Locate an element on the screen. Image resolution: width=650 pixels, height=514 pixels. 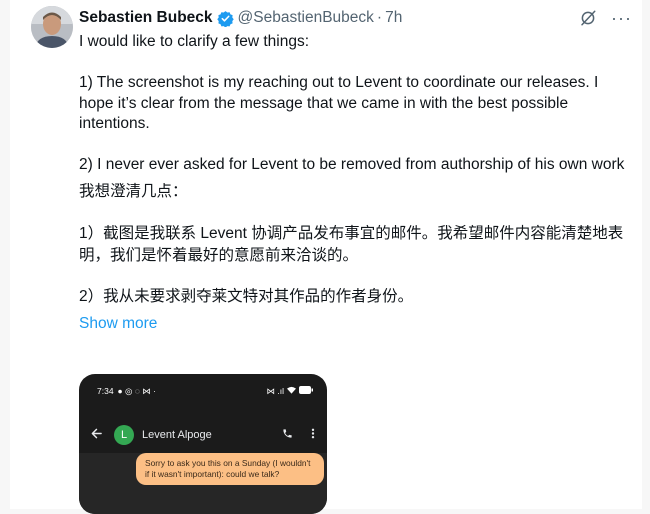
back-arrow-icon is located at coordinates (96, 435).